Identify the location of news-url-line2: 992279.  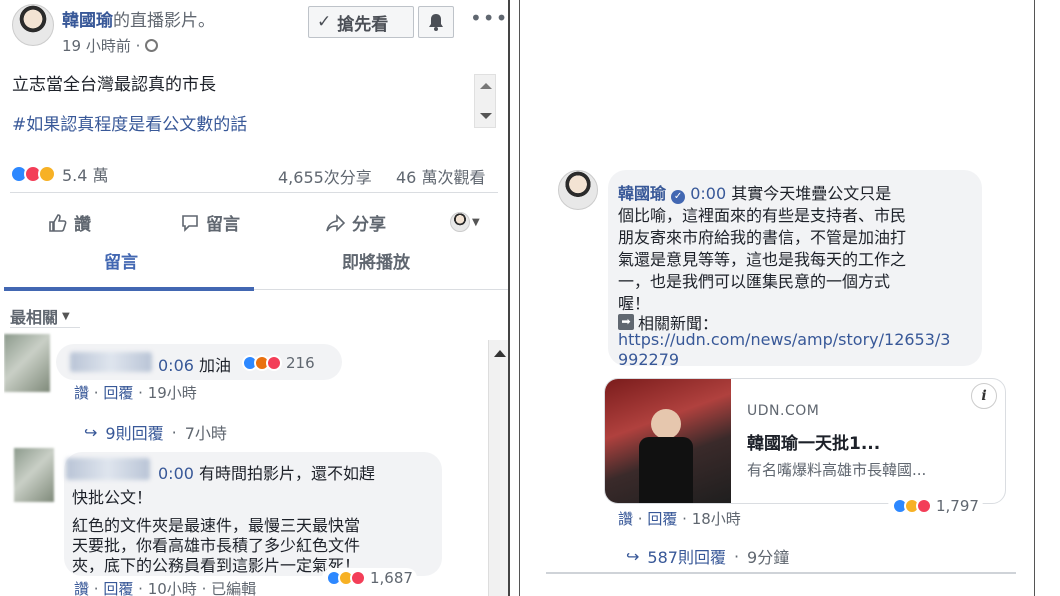
(648, 359).